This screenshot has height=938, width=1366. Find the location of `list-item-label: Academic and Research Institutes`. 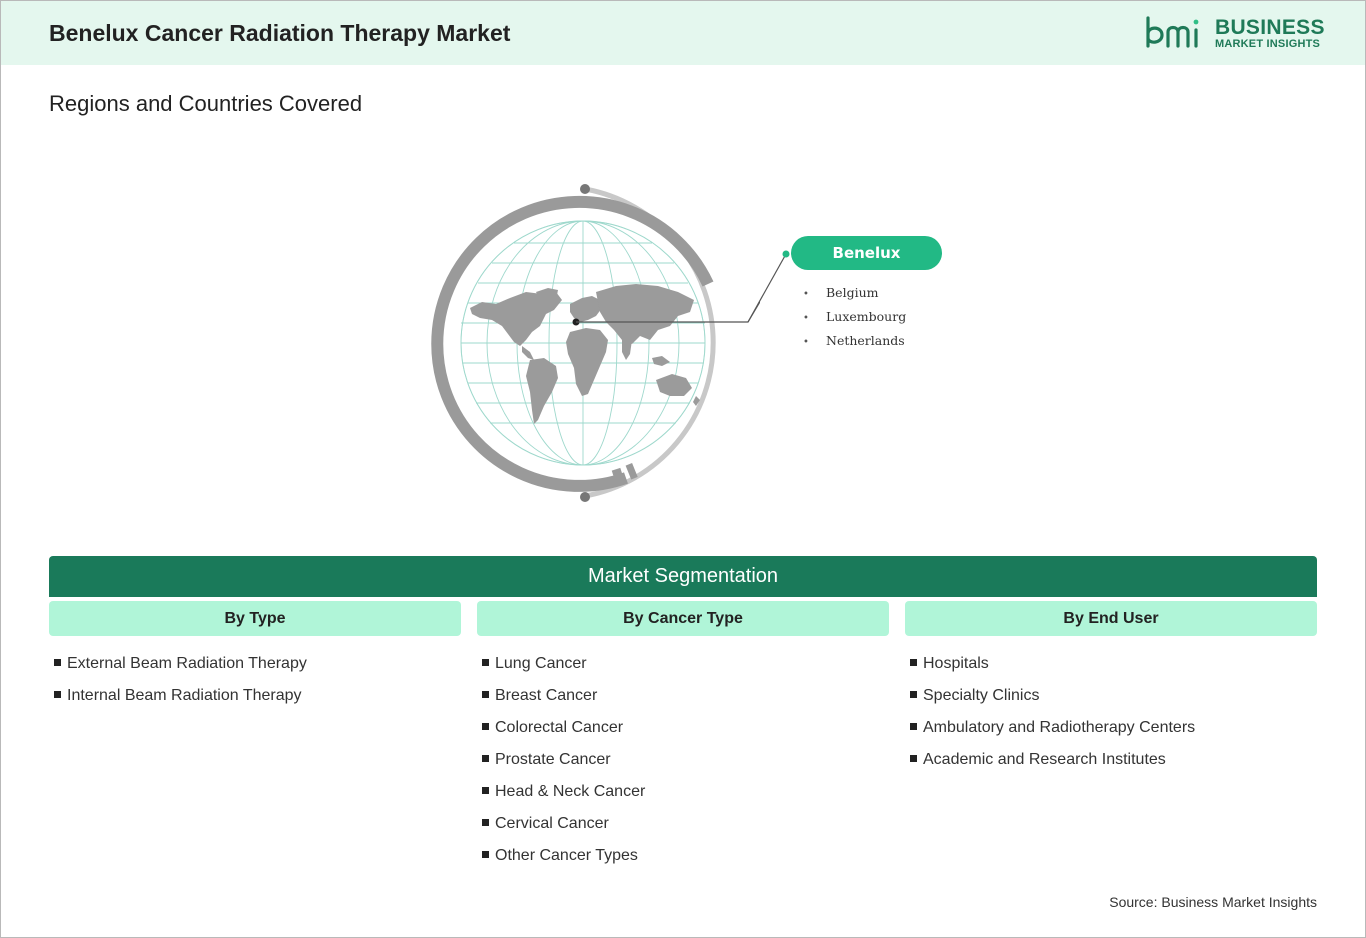

list-item-label: Academic and Research Institutes is located at coordinates (1044, 759).